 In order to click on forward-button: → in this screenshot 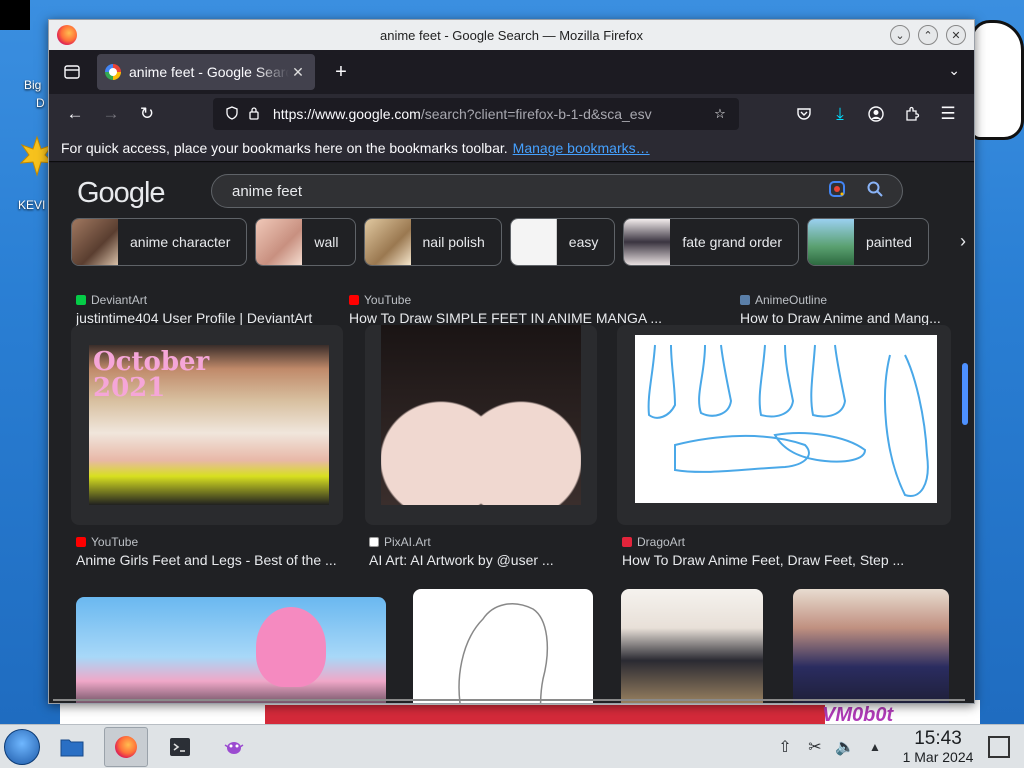, I will do `click(111, 114)`.